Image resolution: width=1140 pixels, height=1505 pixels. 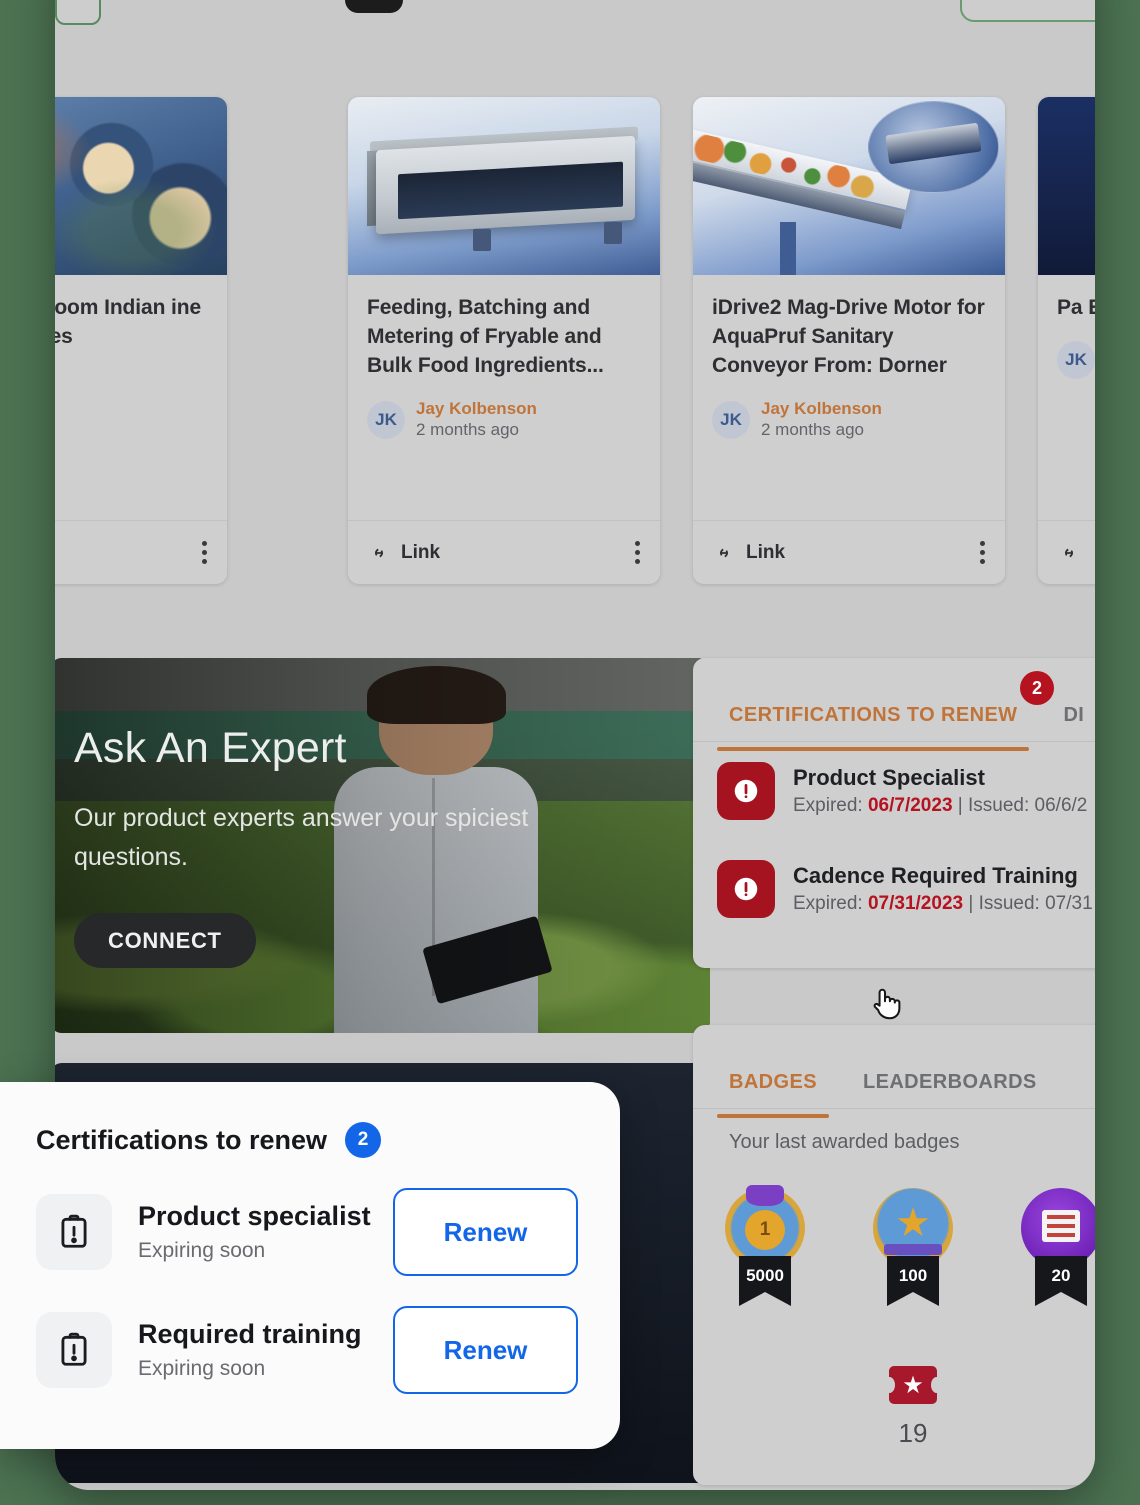 I want to click on clapperboard-icon, so click(x=374, y=6).